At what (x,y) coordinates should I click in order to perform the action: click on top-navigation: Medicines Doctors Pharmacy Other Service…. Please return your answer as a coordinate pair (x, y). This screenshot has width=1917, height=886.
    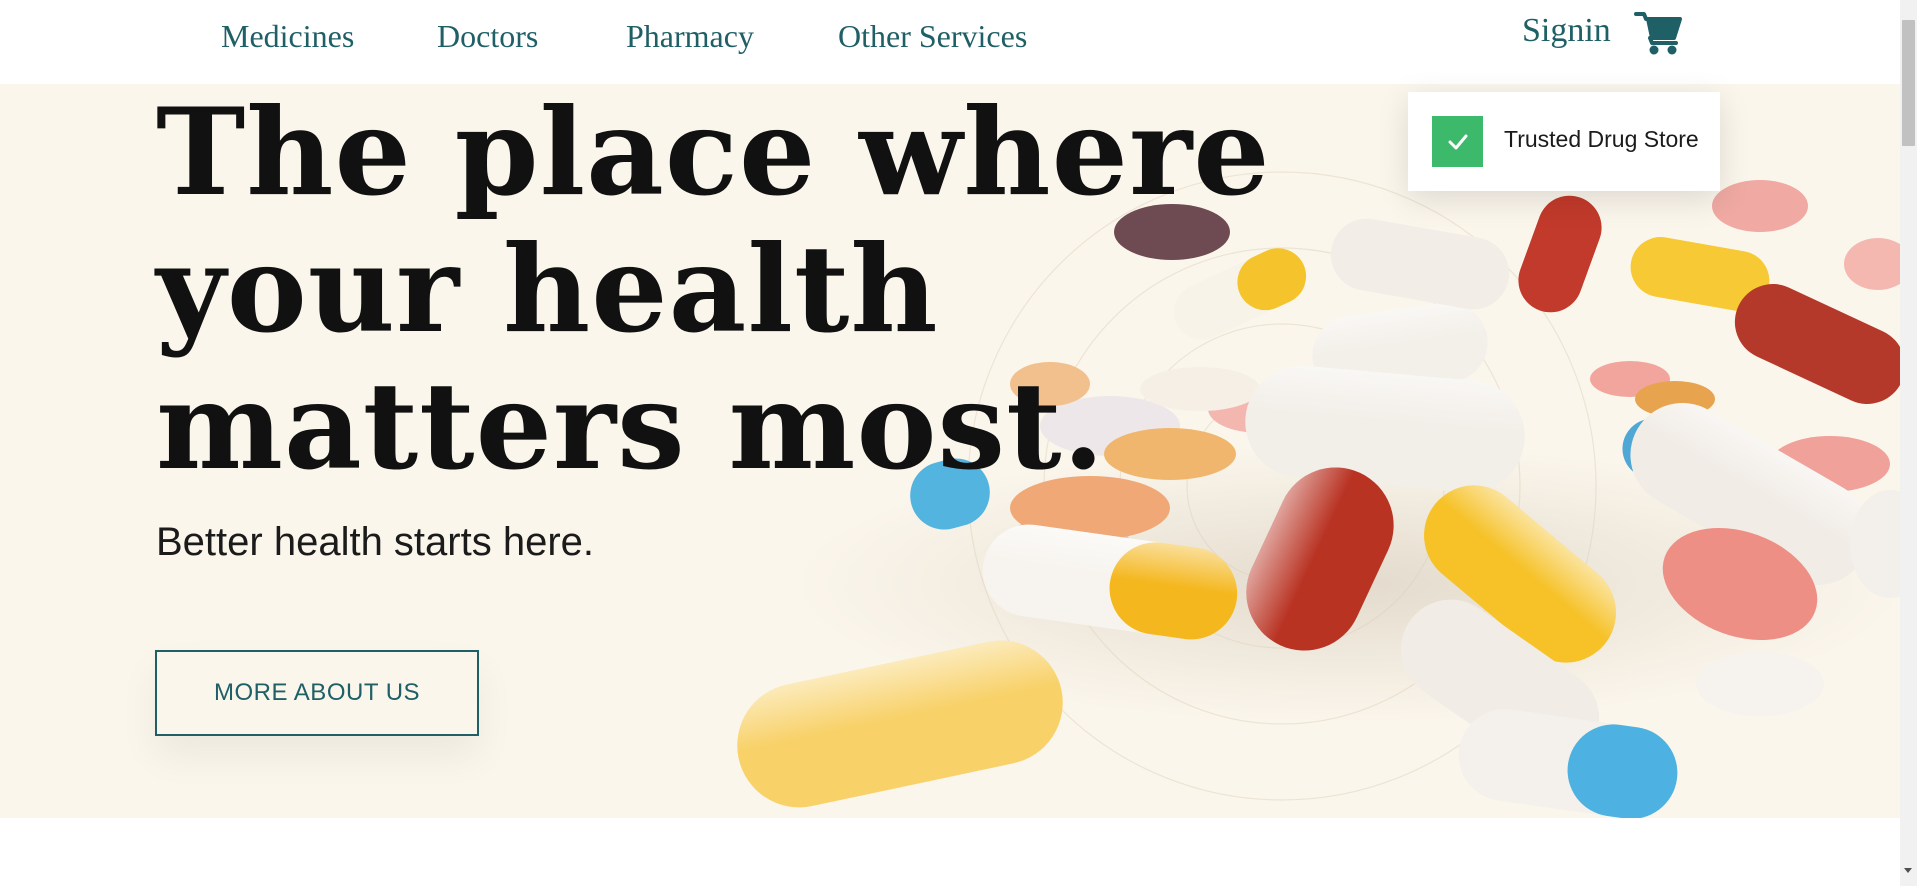
    Looking at the image, I should click on (950, 42).